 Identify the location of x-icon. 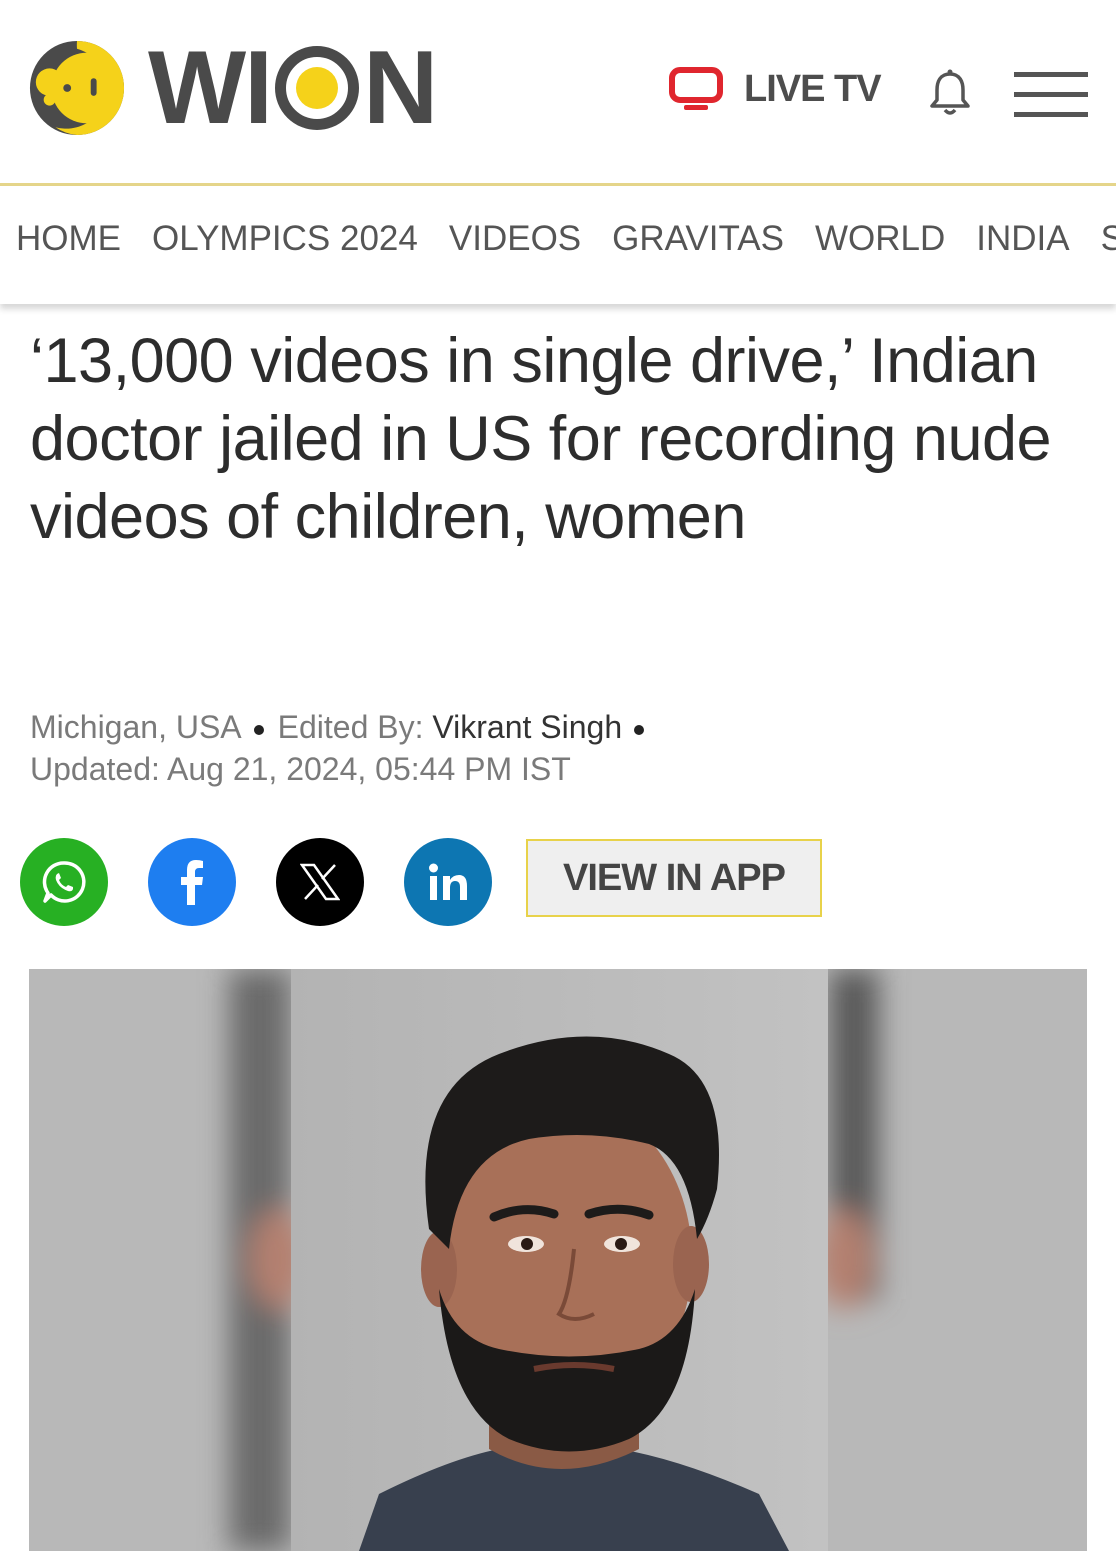
(320, 882).